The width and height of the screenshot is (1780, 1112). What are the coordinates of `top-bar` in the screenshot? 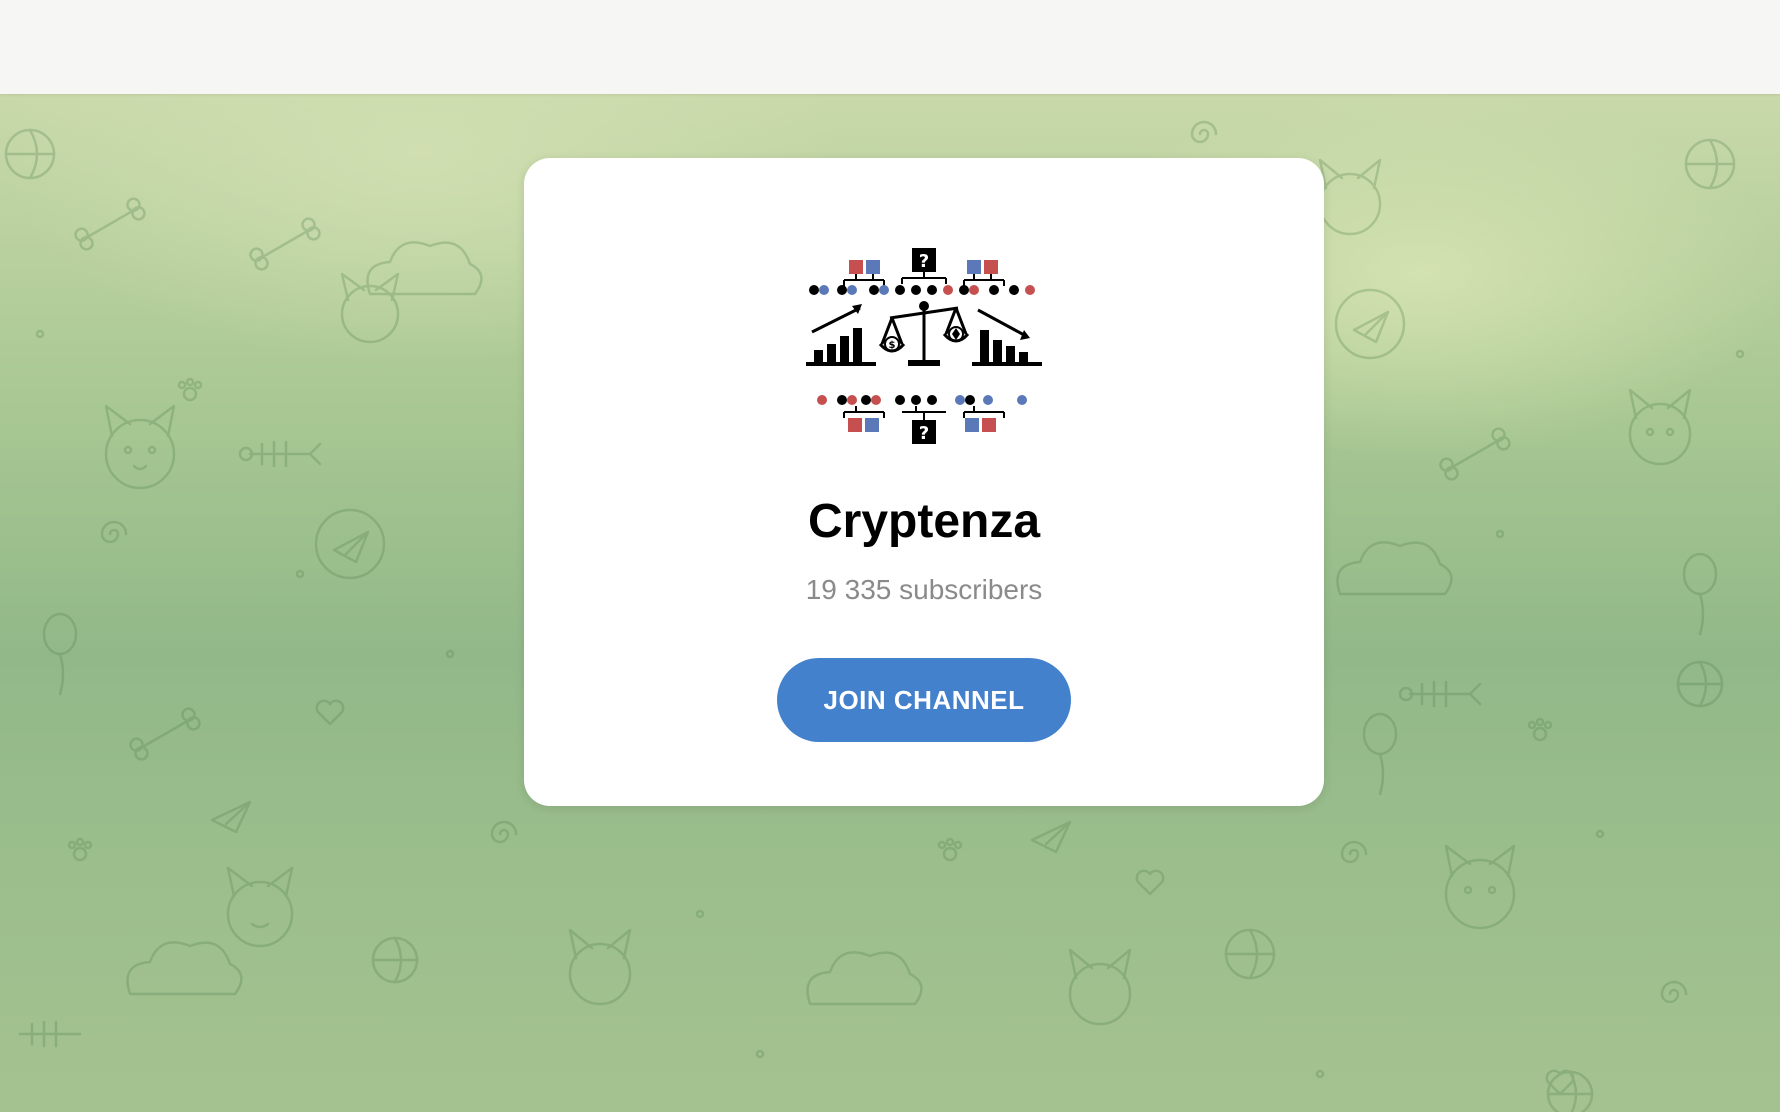 It's located at (890, 47).